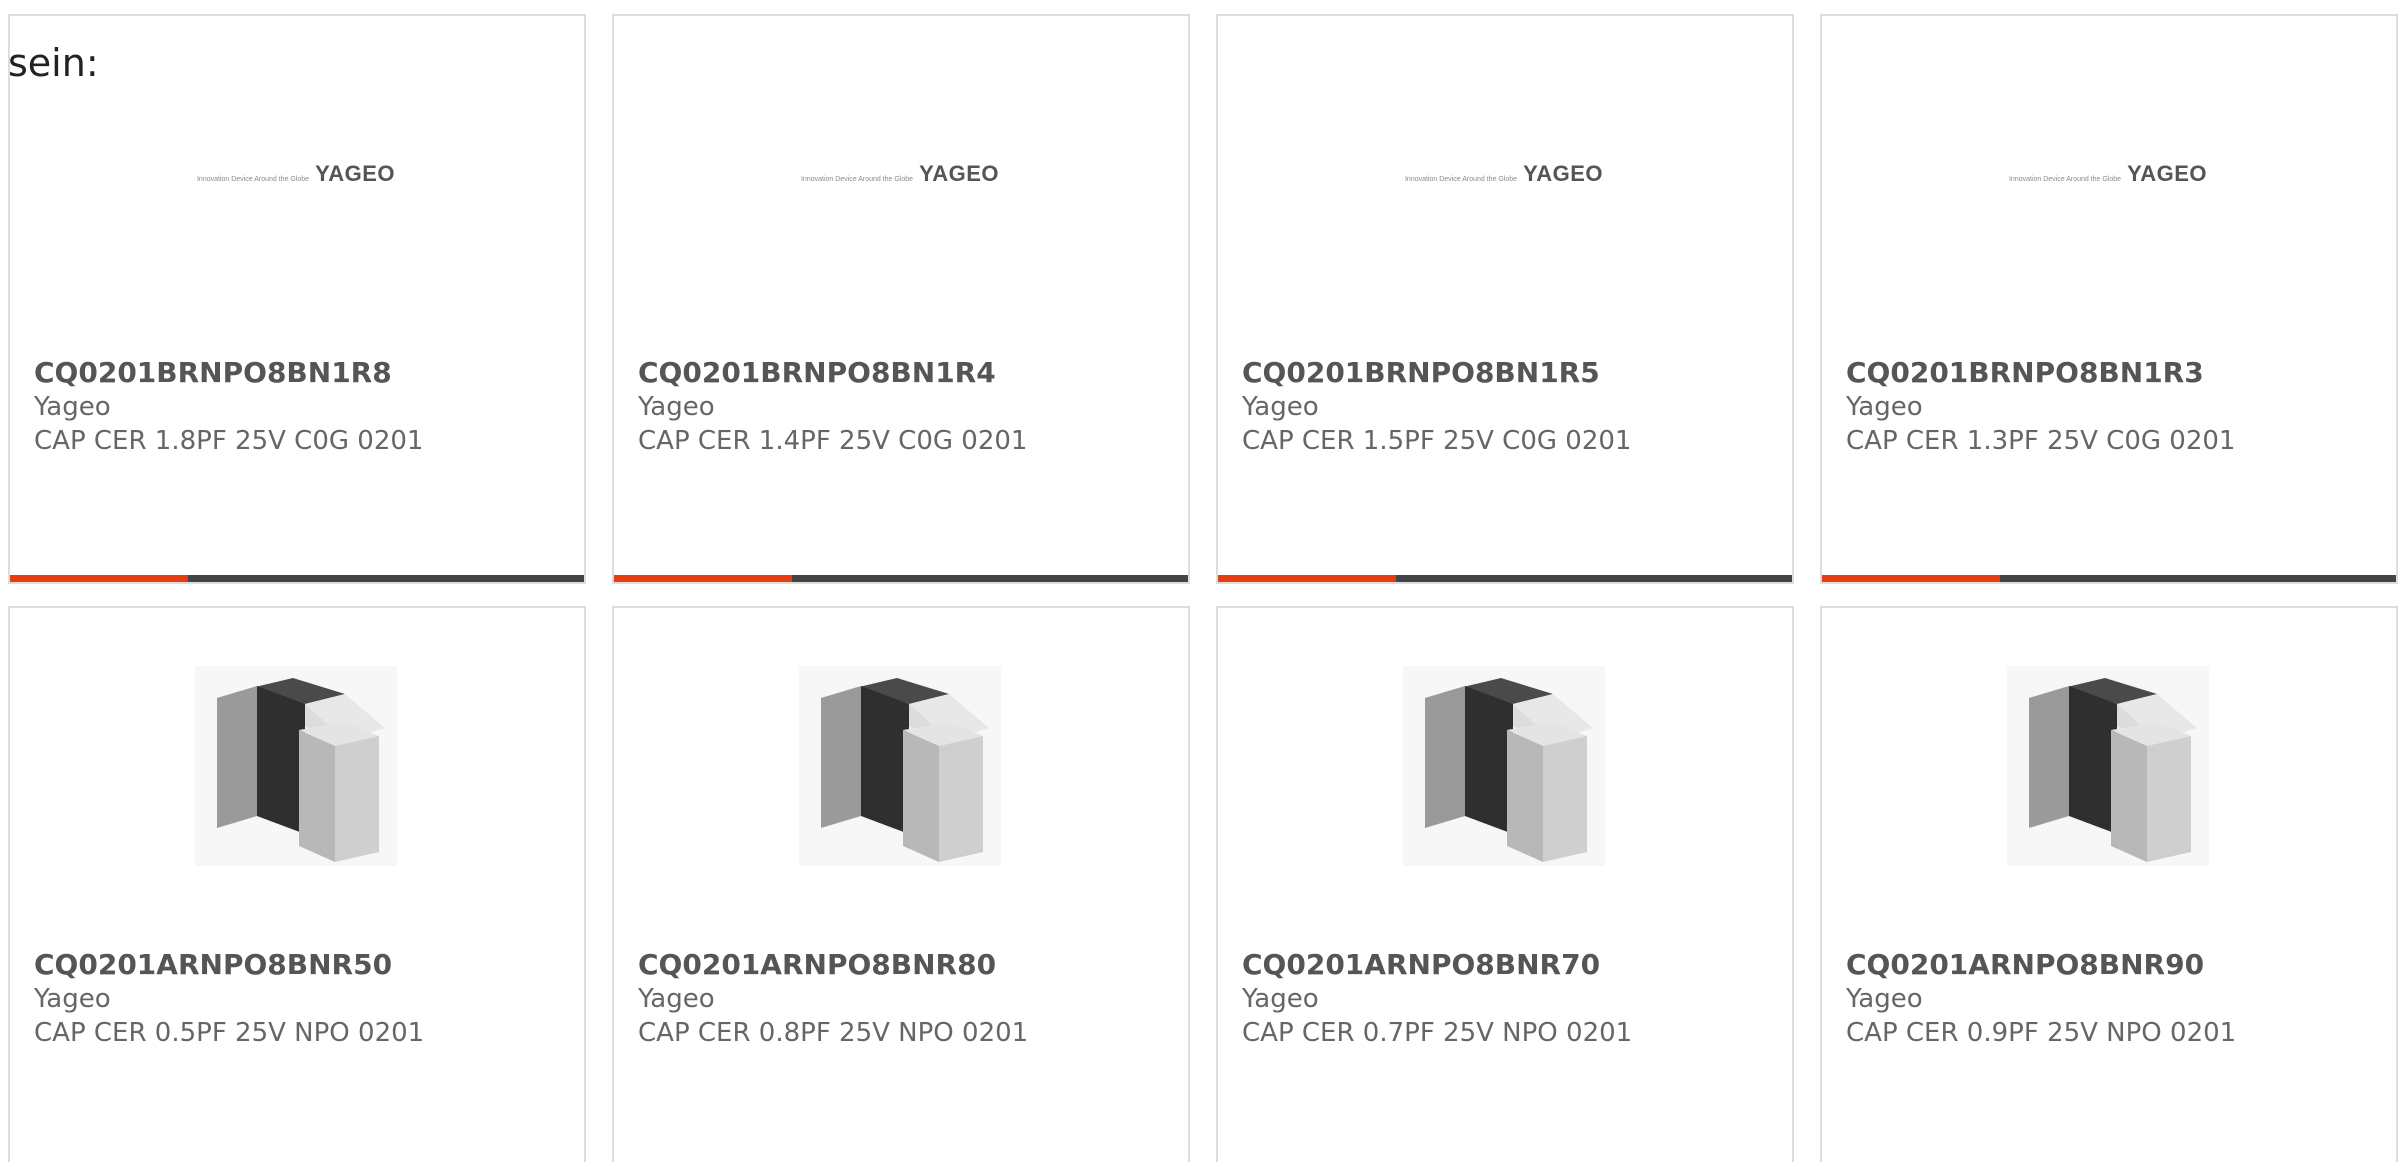  I want to click on part-number: CQ0201ARNPO8BNR50, so click(304, 965).